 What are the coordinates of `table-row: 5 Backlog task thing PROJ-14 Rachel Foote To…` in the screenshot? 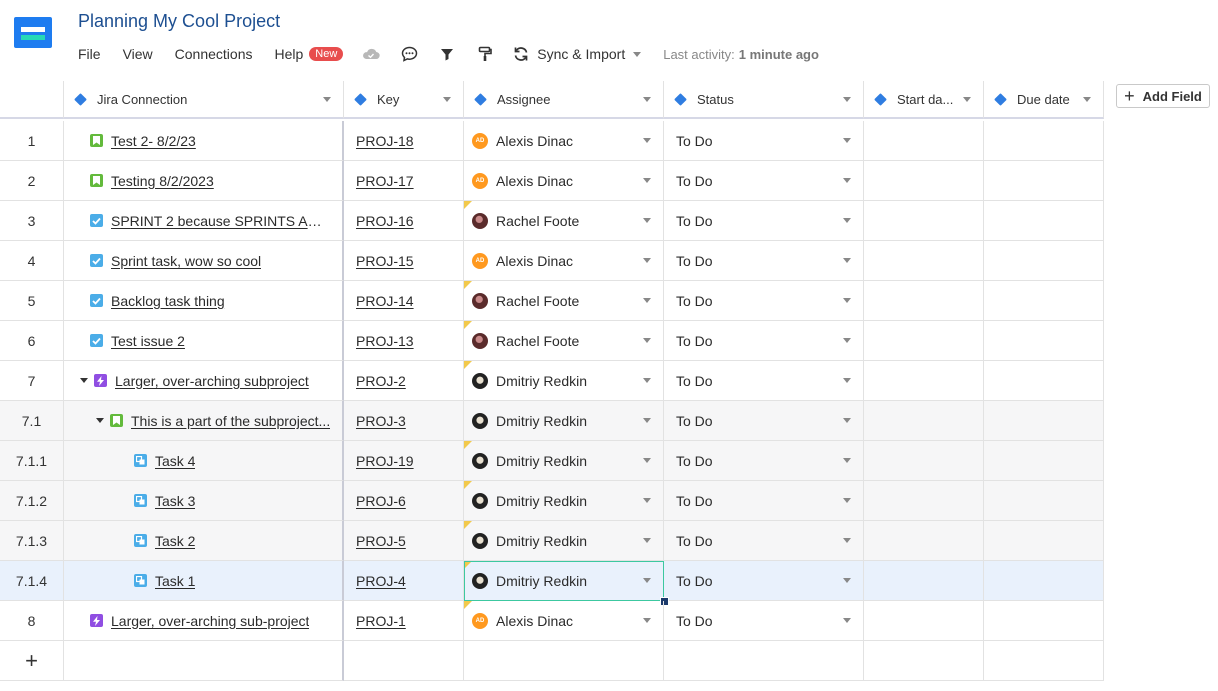 It's located at (552, 301).